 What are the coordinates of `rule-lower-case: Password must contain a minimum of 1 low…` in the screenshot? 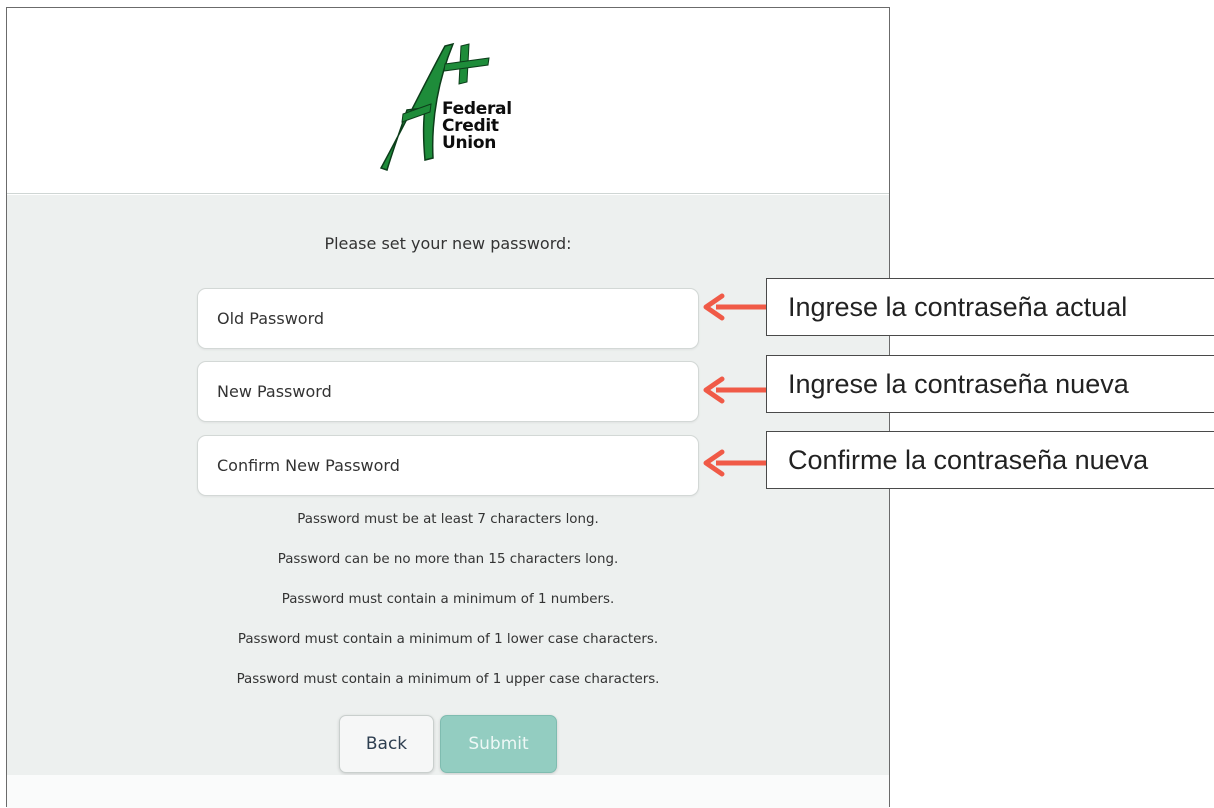 It's located at (448, 639).